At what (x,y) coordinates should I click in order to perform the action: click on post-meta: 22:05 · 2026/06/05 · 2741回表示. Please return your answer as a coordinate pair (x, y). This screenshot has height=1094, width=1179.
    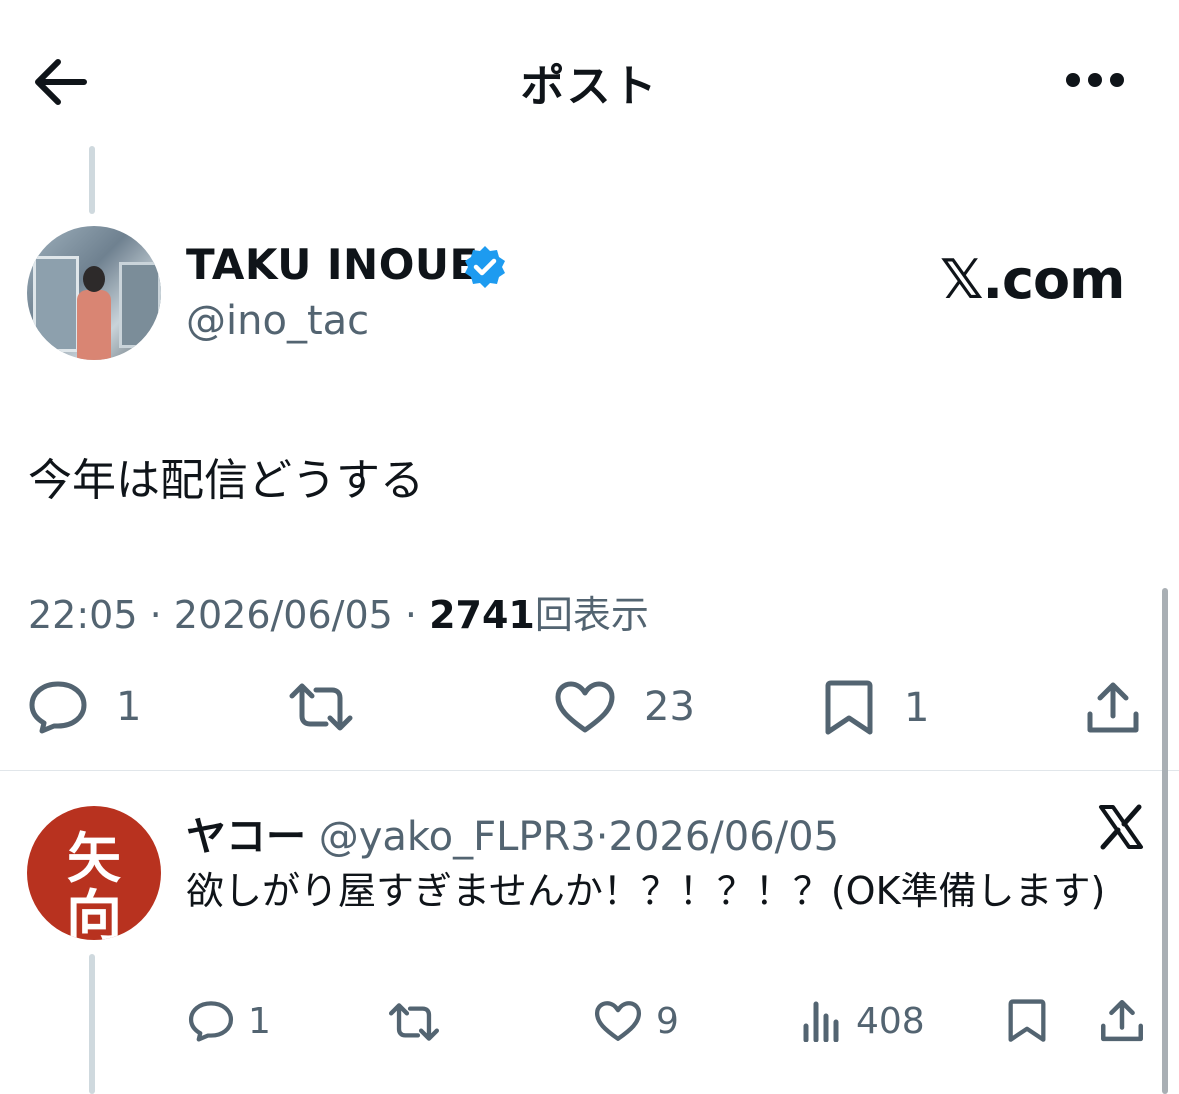
    Looking at the image, I should click on (338, 611).